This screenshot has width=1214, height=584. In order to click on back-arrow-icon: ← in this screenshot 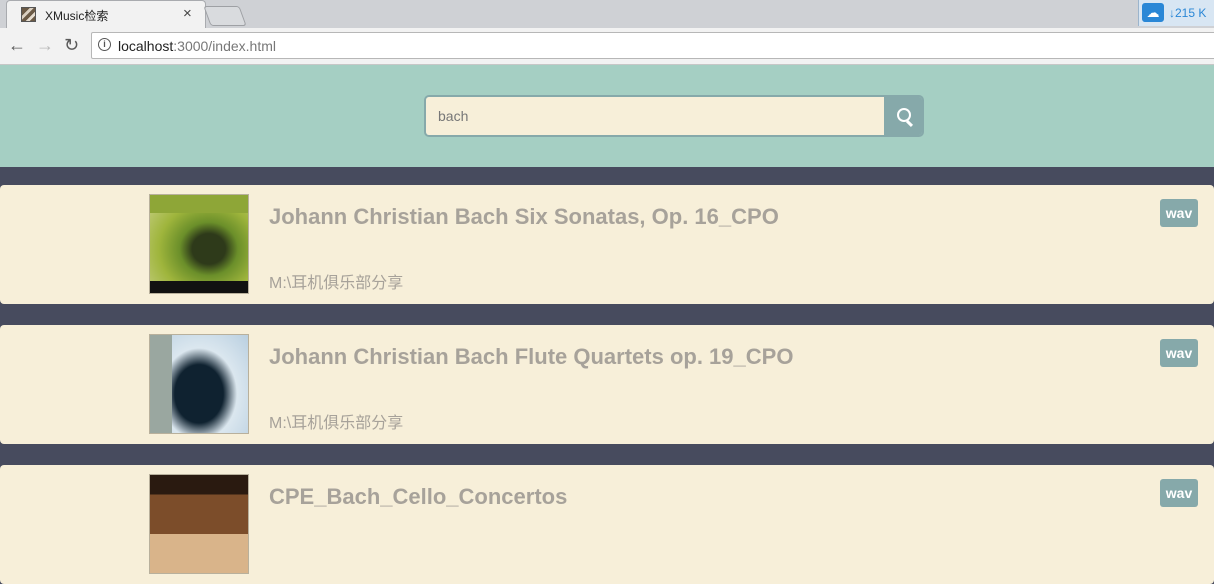, I will do `click(17, 45)`.